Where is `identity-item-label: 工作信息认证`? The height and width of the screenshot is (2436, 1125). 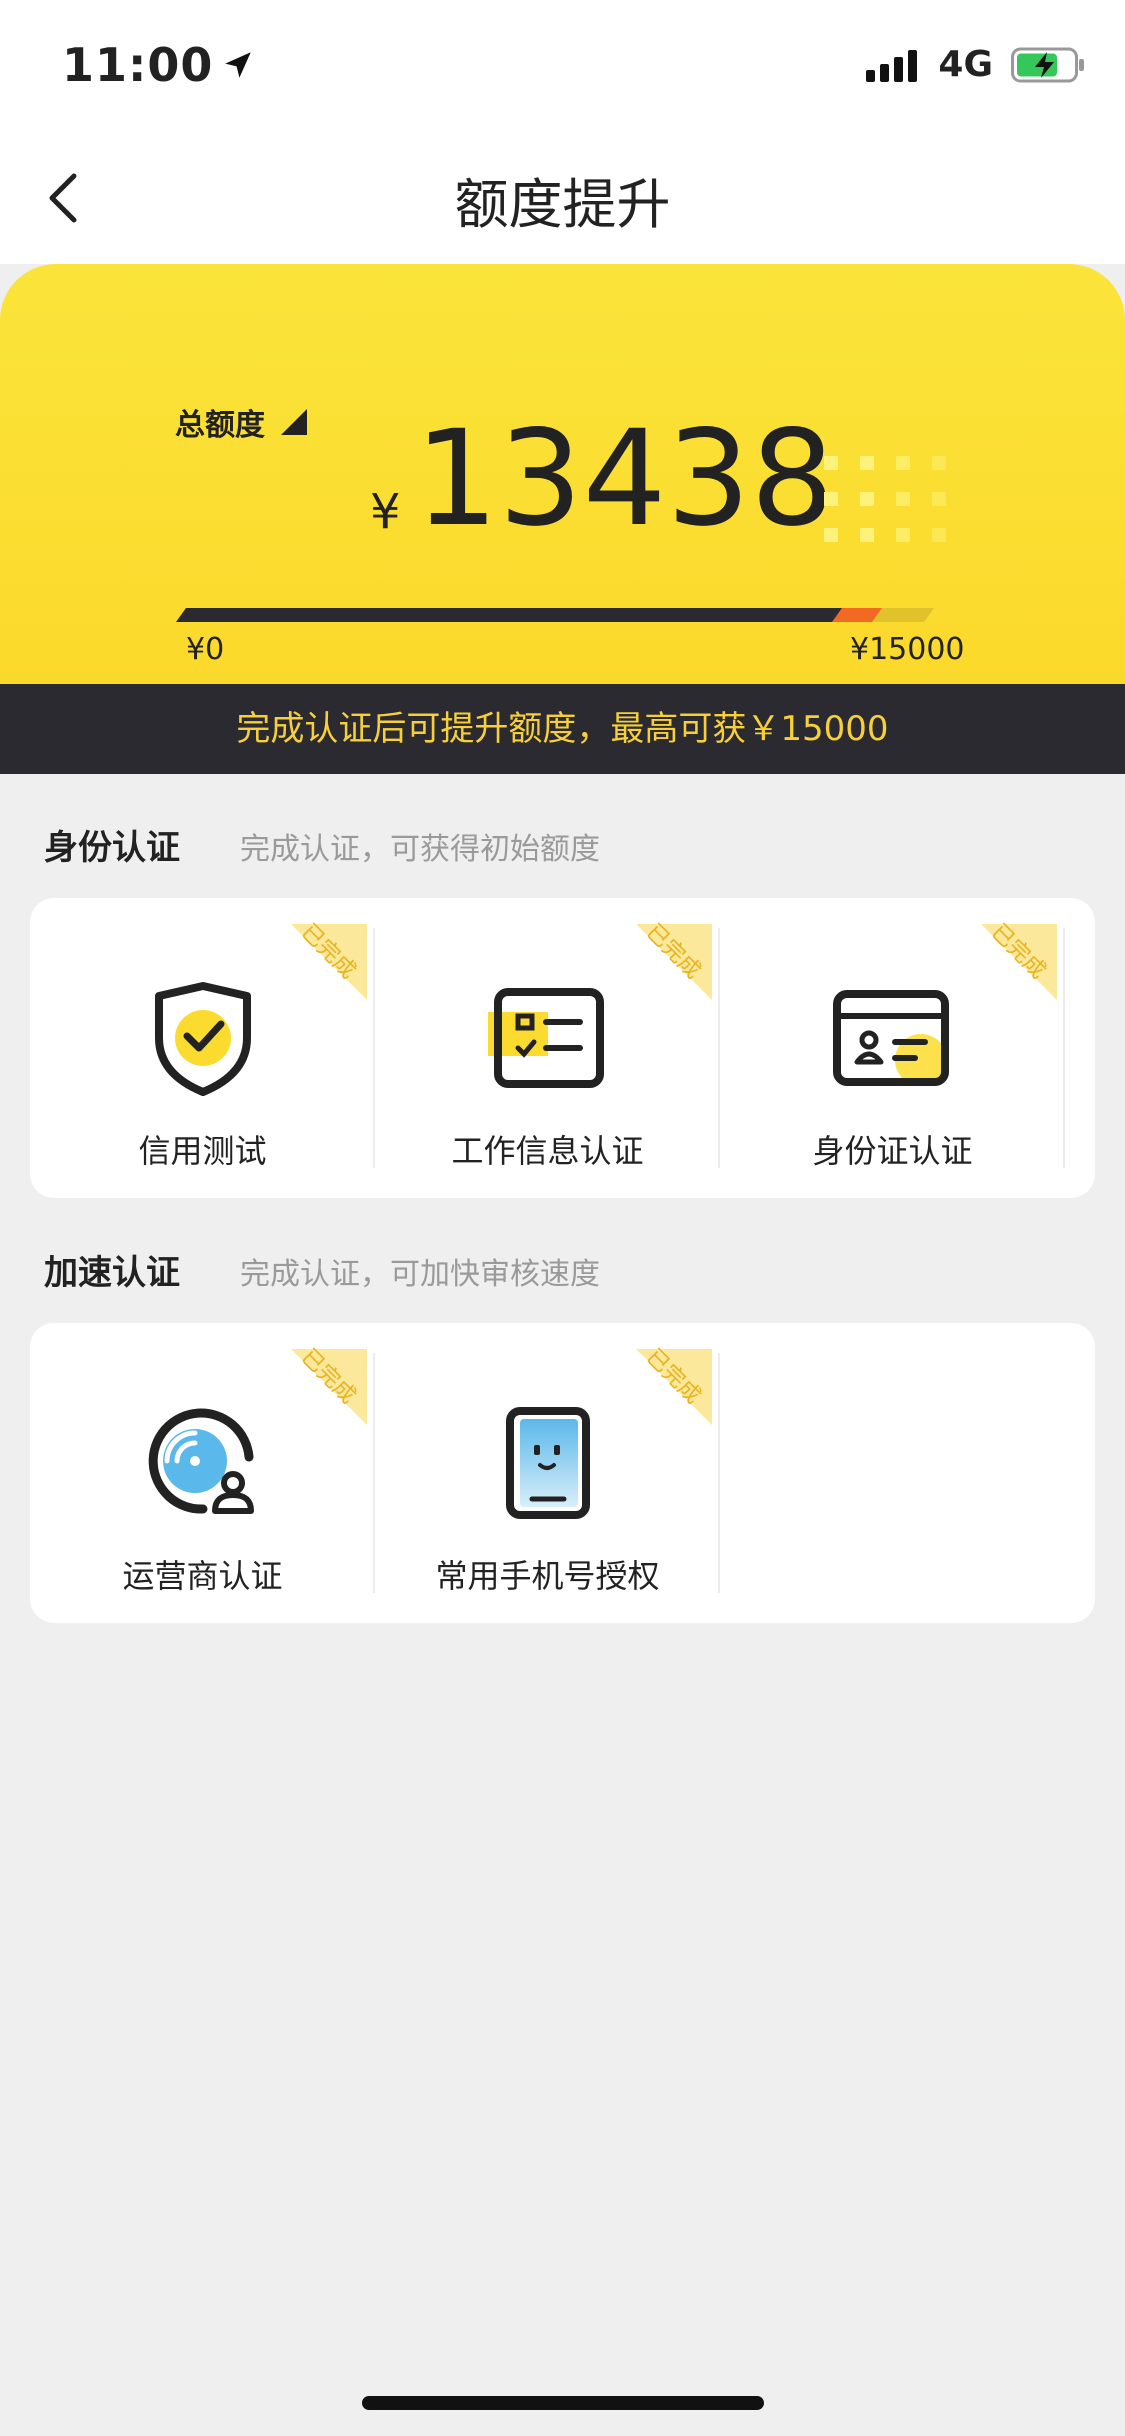
identity-item-label: 工作信息认证 is located at coordinates (547, 1151).